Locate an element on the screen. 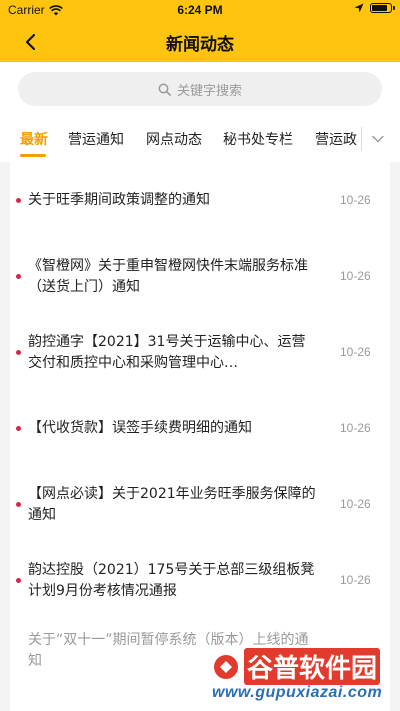 The width and height of the screenshot is (400, 711). news-title: 【网点必读】关于2021年业务旺季服务保障的通知 is located at coordinates (172, 504).